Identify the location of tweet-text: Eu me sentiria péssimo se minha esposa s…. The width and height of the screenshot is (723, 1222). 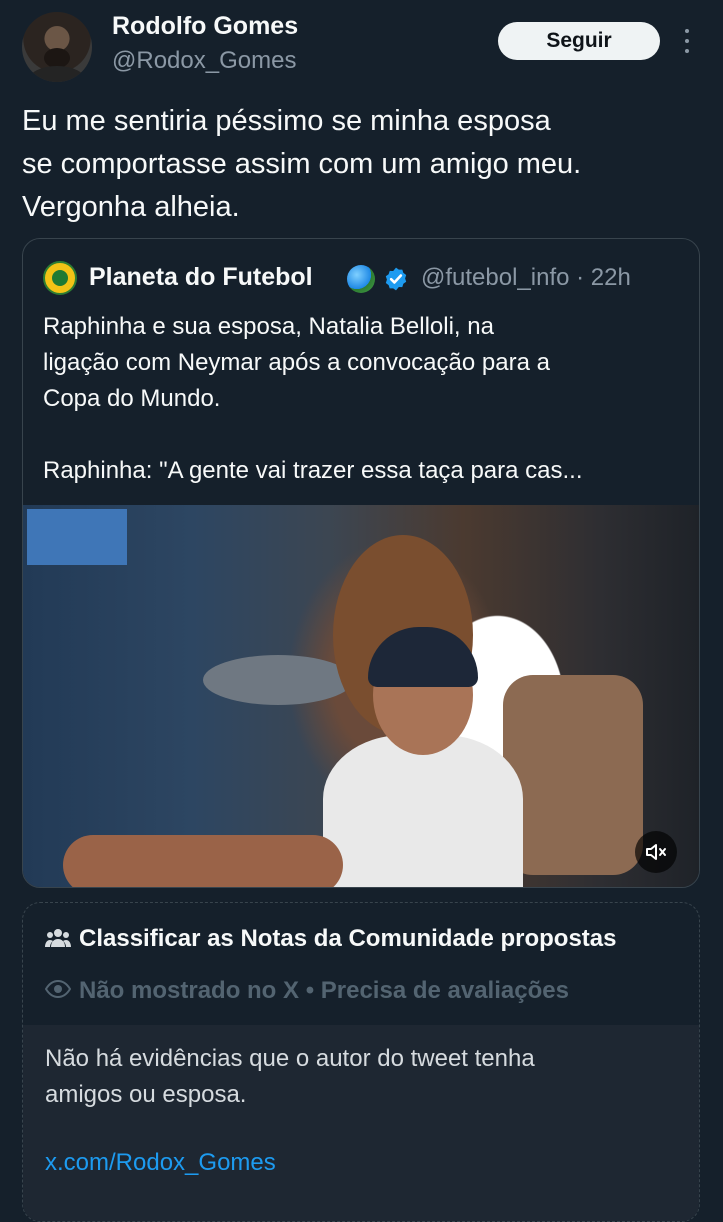
(302, 164).